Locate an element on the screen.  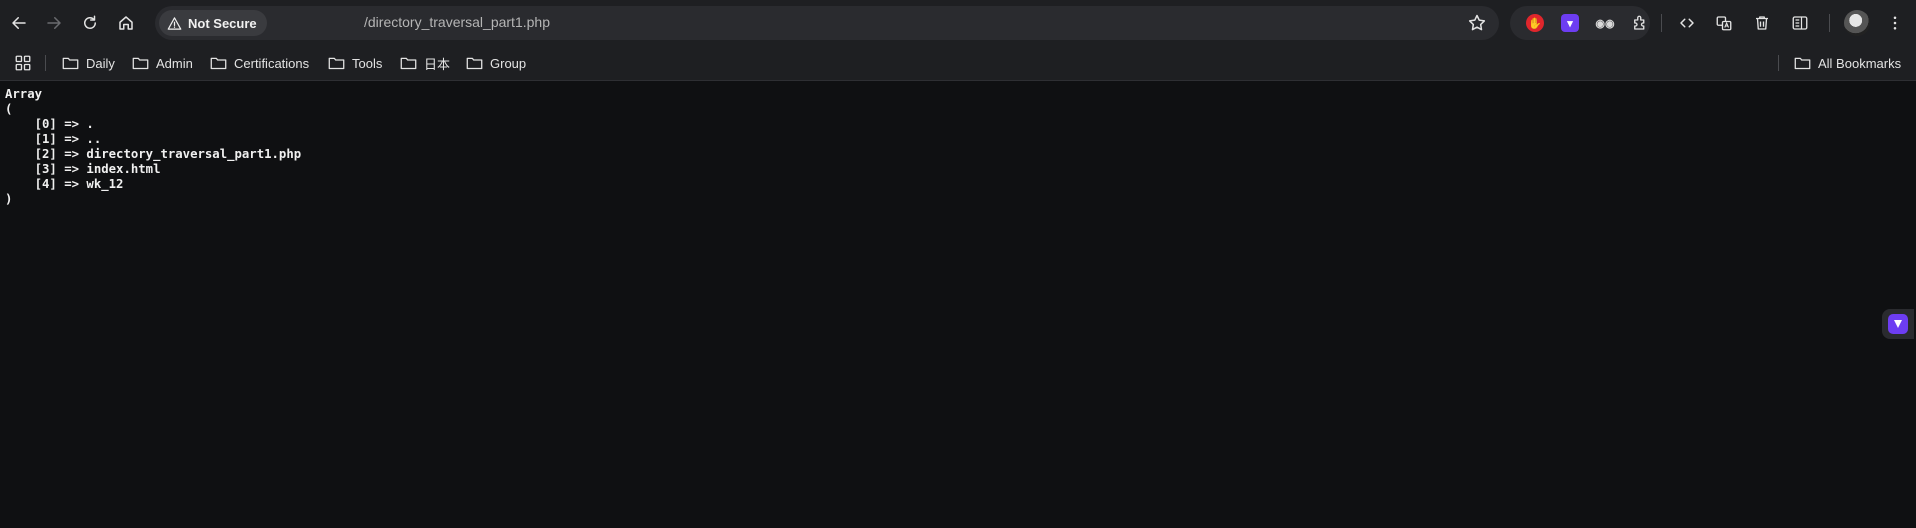
home-icon is located at coordinates (126, 23).